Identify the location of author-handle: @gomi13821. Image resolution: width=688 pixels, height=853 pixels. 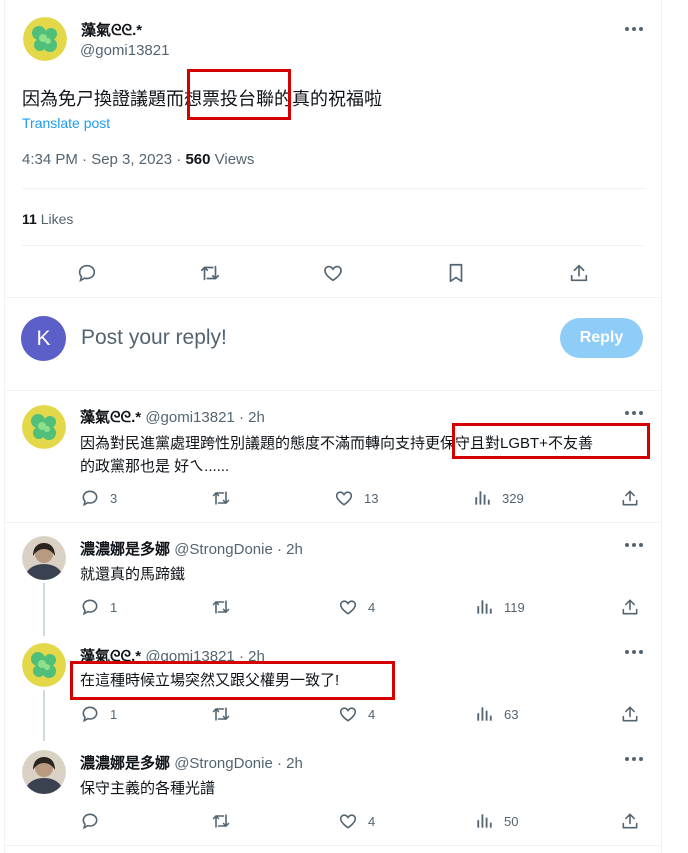
(124, 50).